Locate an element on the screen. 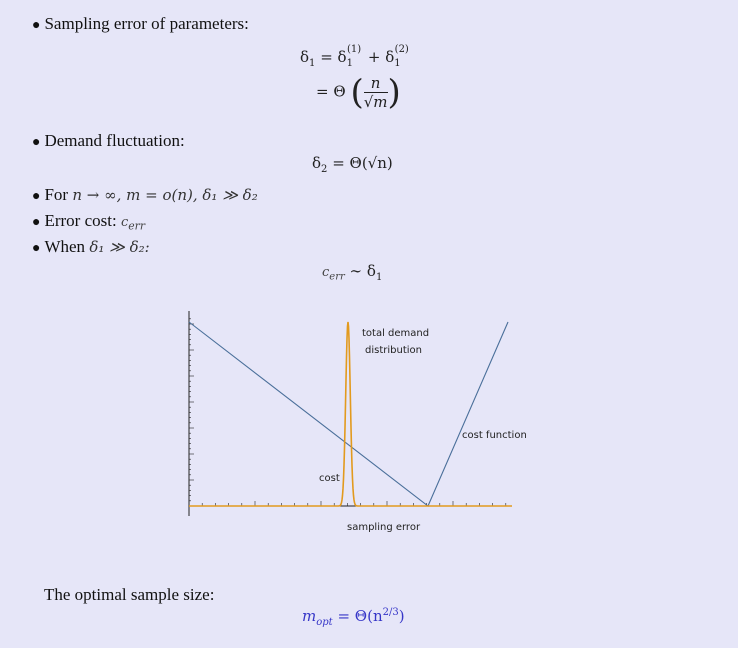 The height and width of the screenshot is (648, 738). annotation-cost-function: cost function is located at coordinates (494, 435).